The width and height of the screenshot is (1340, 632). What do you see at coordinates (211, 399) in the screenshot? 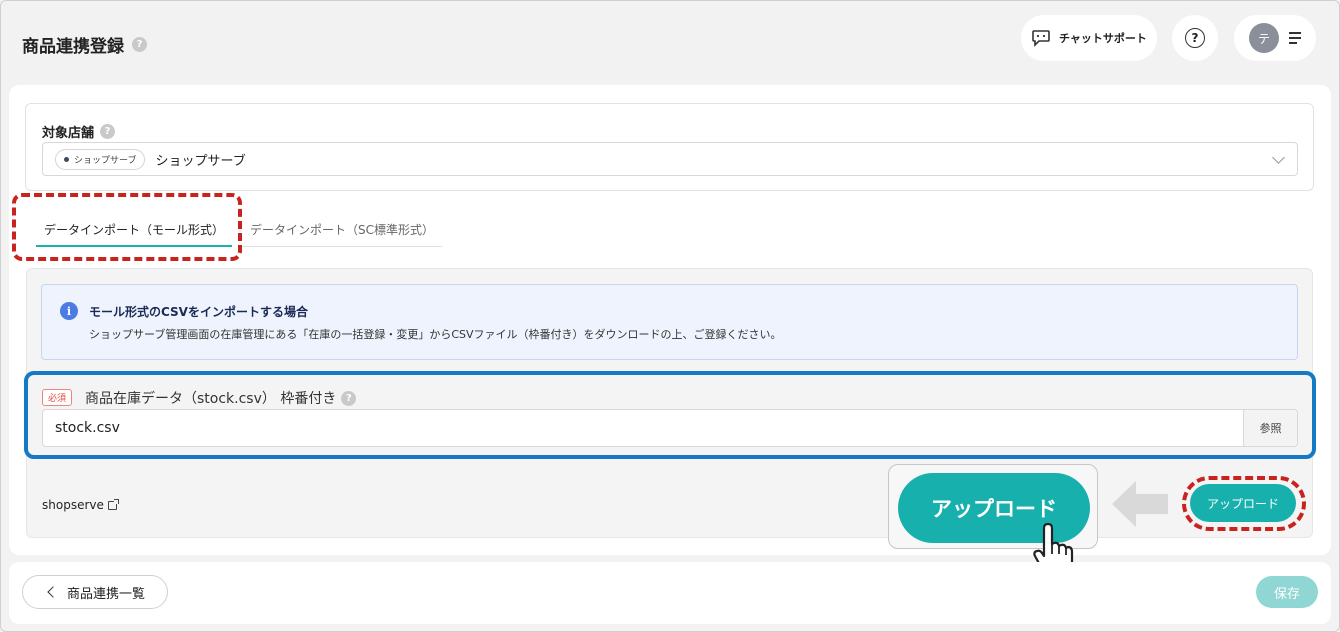
I see `file-field-label-text: 商品在庫データ（stock.csv） 枠番付き` at bounding box center [211, 399].